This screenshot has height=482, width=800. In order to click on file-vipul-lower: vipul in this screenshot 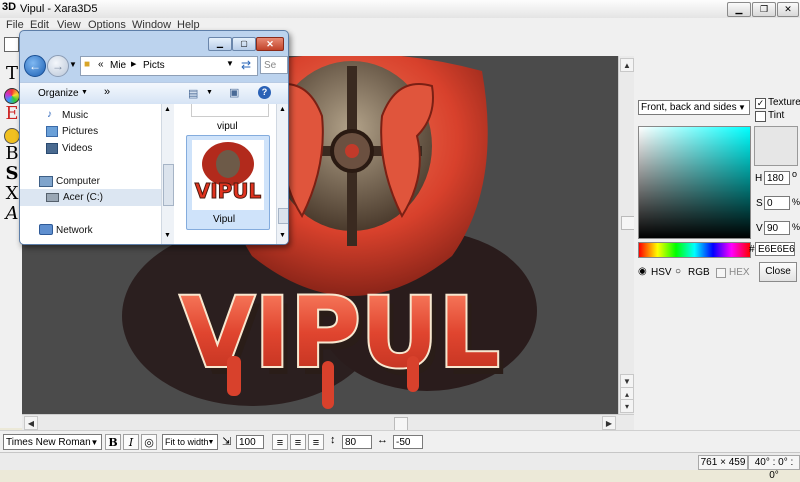, I will do `click(227, 126)`.